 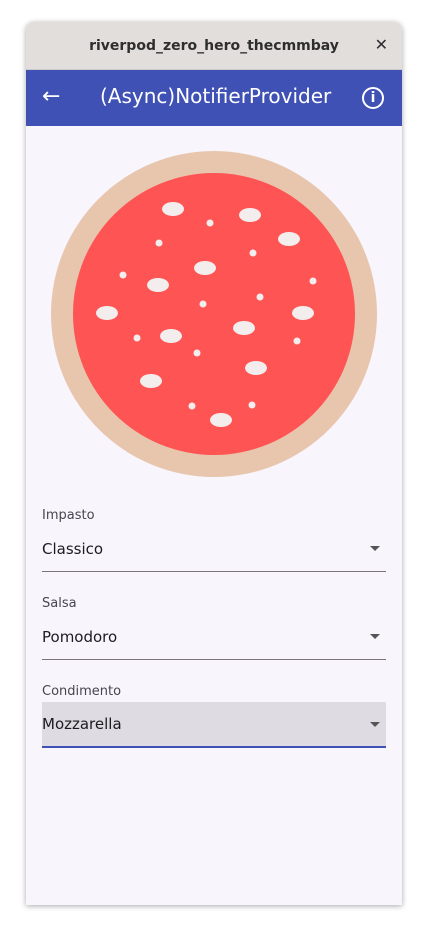 What do you see at coordinates (59, 603) in the screenshot?
I see `salsa-label: Salsa` at bounding box center [59, 603].